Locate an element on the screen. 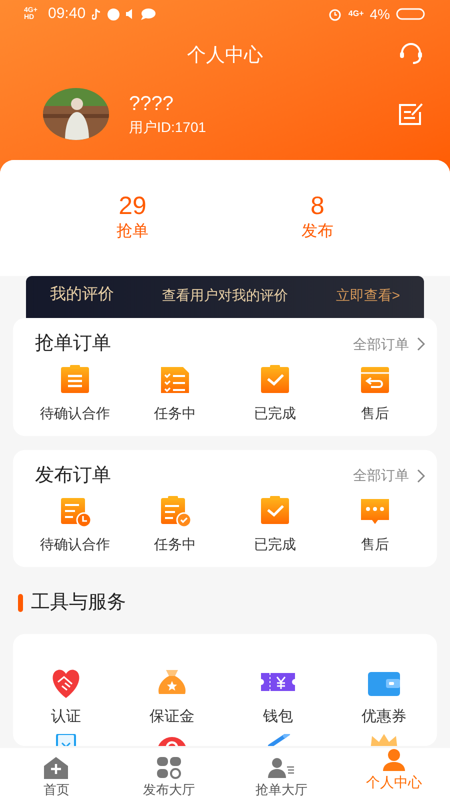 This screenshot has width=450, height=800. tool-item: 优惠券 is located at coordinates (384, 696).